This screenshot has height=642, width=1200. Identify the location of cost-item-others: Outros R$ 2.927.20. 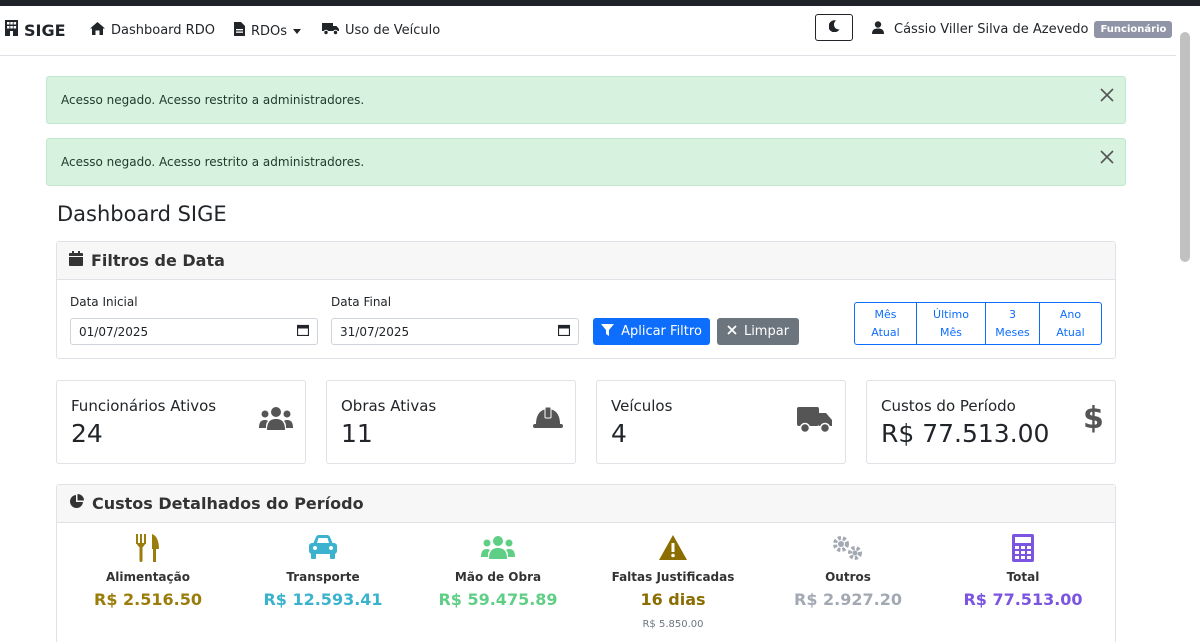
(848, 571).